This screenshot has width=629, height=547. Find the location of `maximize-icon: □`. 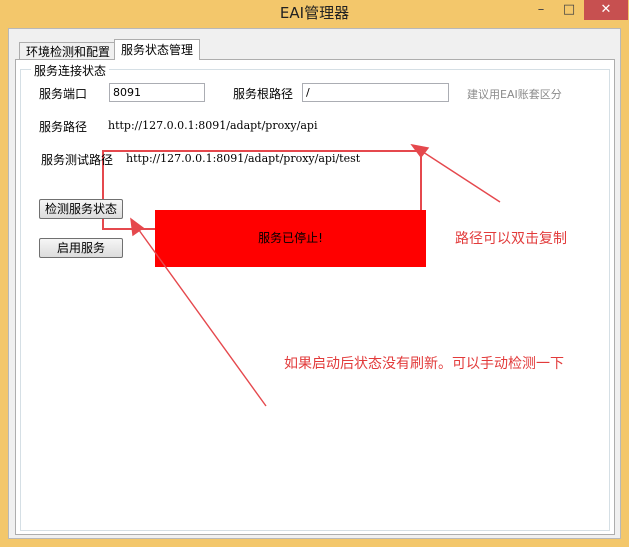

maximize-icon: □ is located at coordinates (569, 10).